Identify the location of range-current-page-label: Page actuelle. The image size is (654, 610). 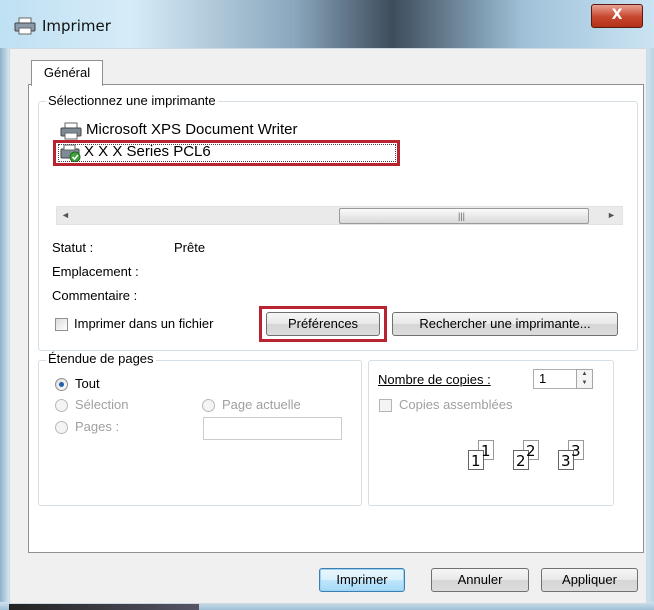
(261, 404).